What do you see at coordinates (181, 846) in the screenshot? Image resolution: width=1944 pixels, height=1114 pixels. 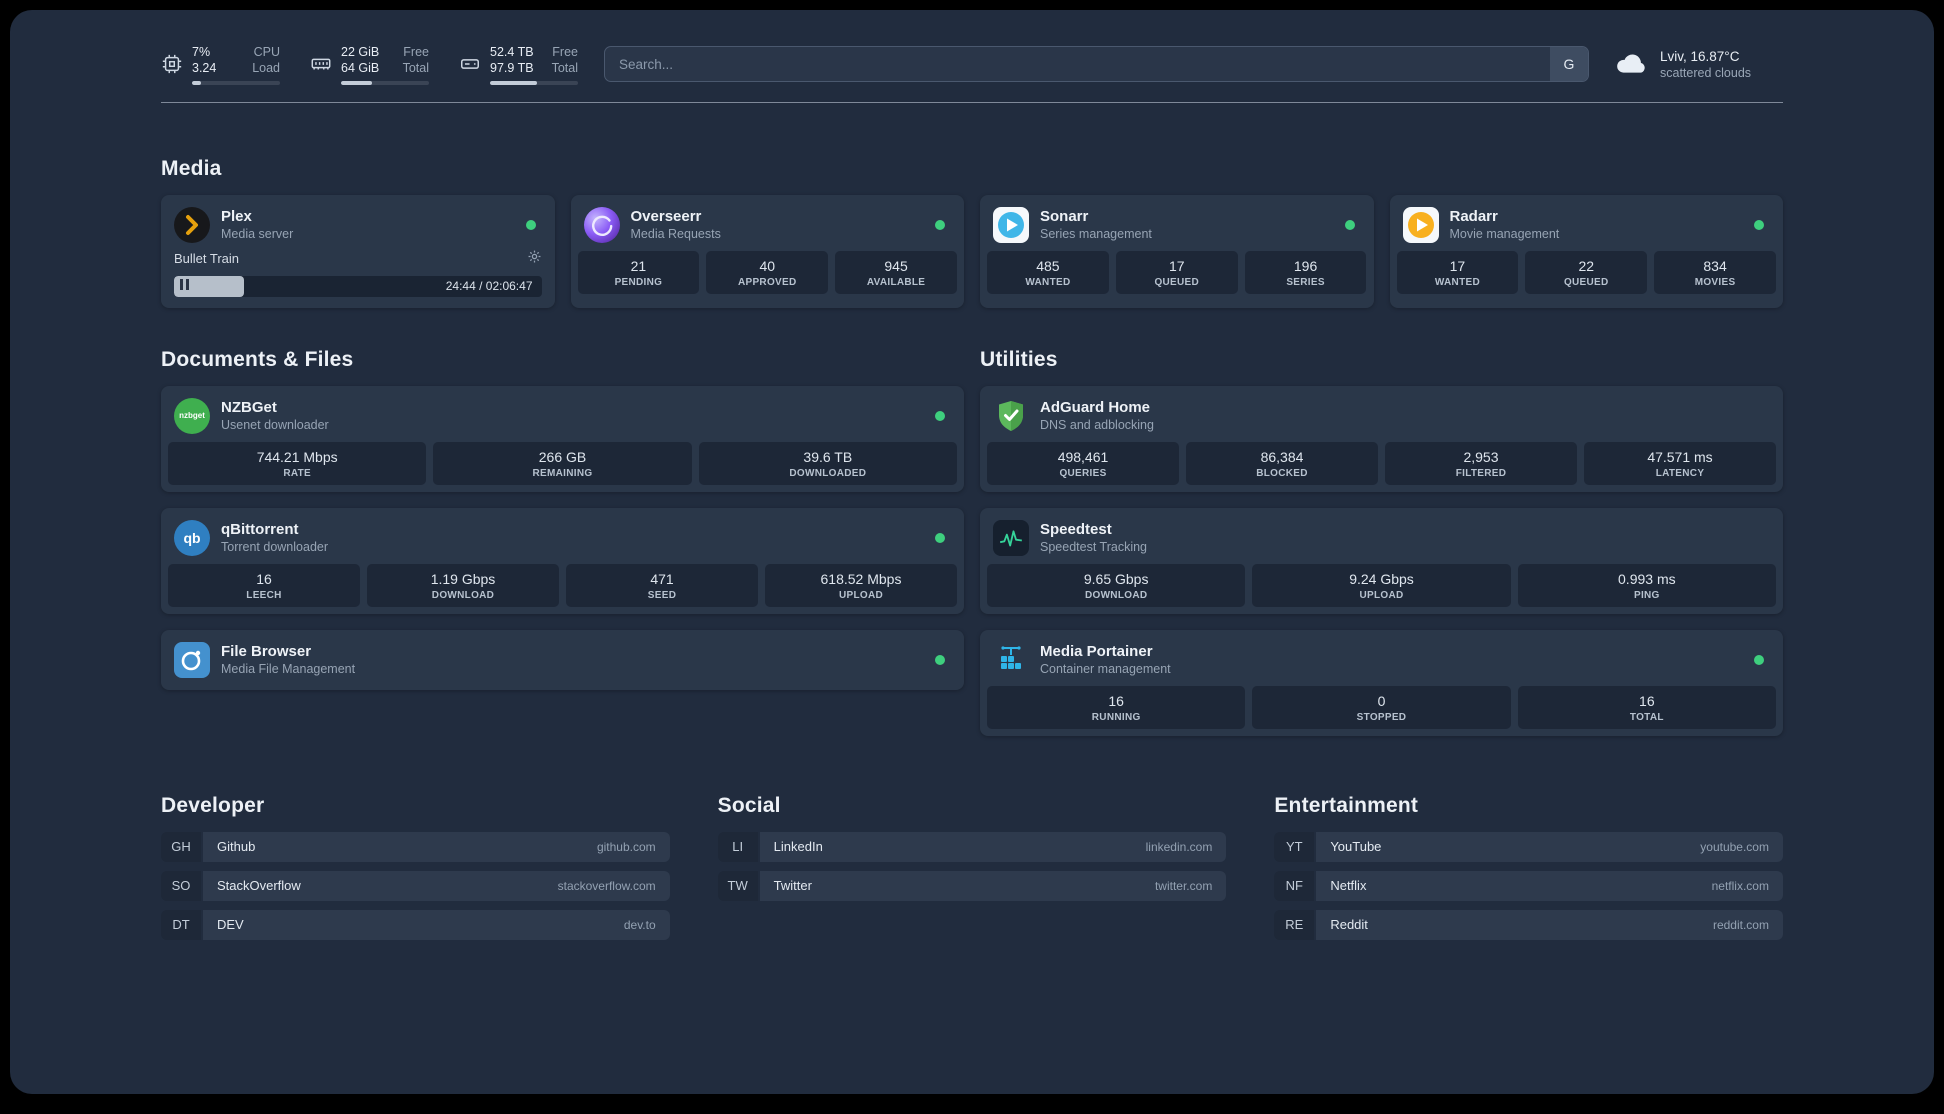 I see `bookmark-abbr: GH` at bounding box center [181, 846].